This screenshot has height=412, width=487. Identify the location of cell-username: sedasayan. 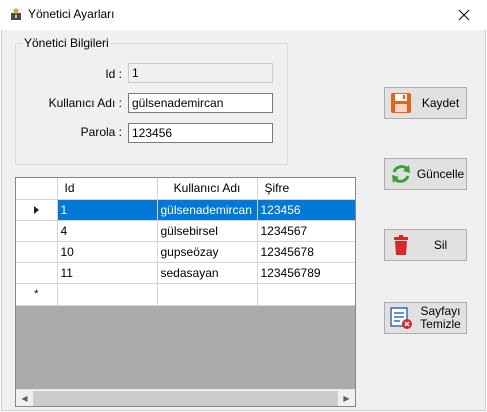
(207, 273).